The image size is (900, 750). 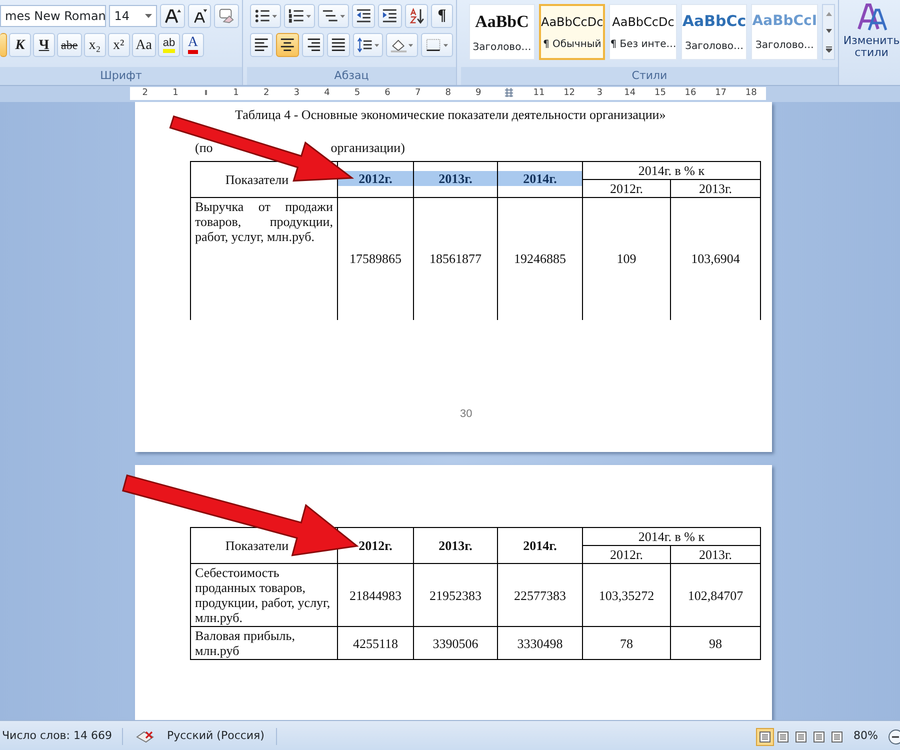 I want to click on decrease-indent-icon, so click(x=364, y=16).